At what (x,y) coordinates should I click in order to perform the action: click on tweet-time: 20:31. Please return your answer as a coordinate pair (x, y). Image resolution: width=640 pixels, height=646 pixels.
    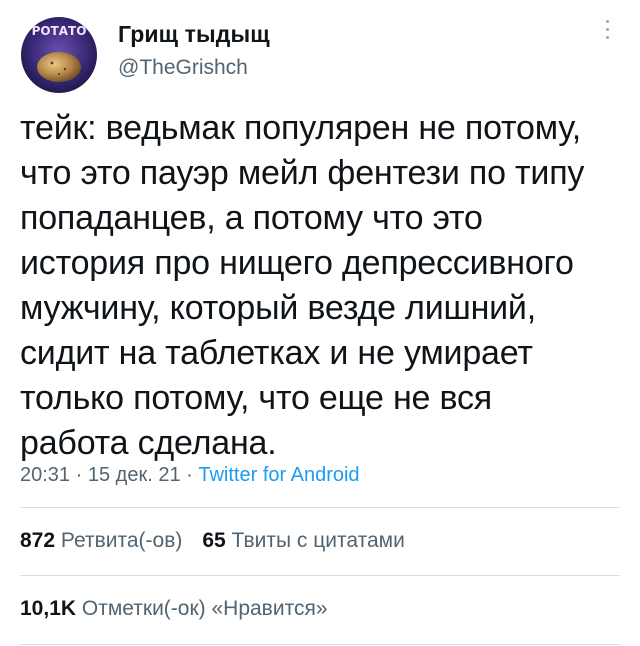
    Looking at the image, I should click on (45, 475).